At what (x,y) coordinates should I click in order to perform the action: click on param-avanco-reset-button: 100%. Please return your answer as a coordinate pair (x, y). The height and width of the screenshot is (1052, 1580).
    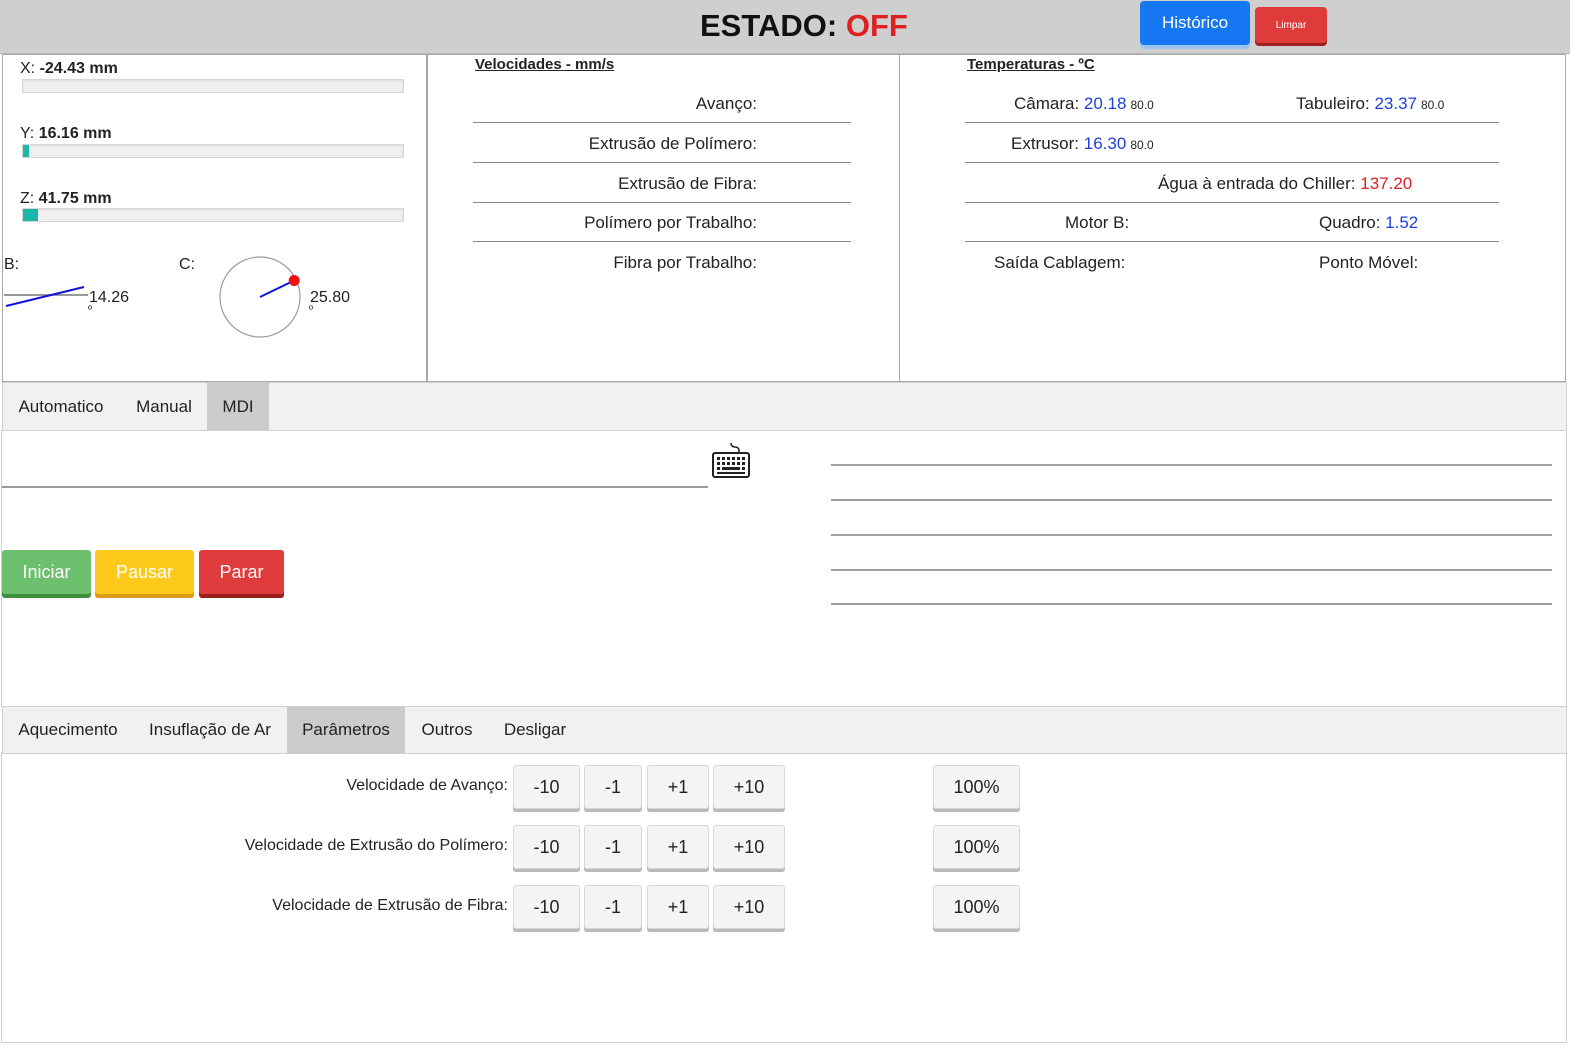
    Looking at the image, I should click on (976, 787).